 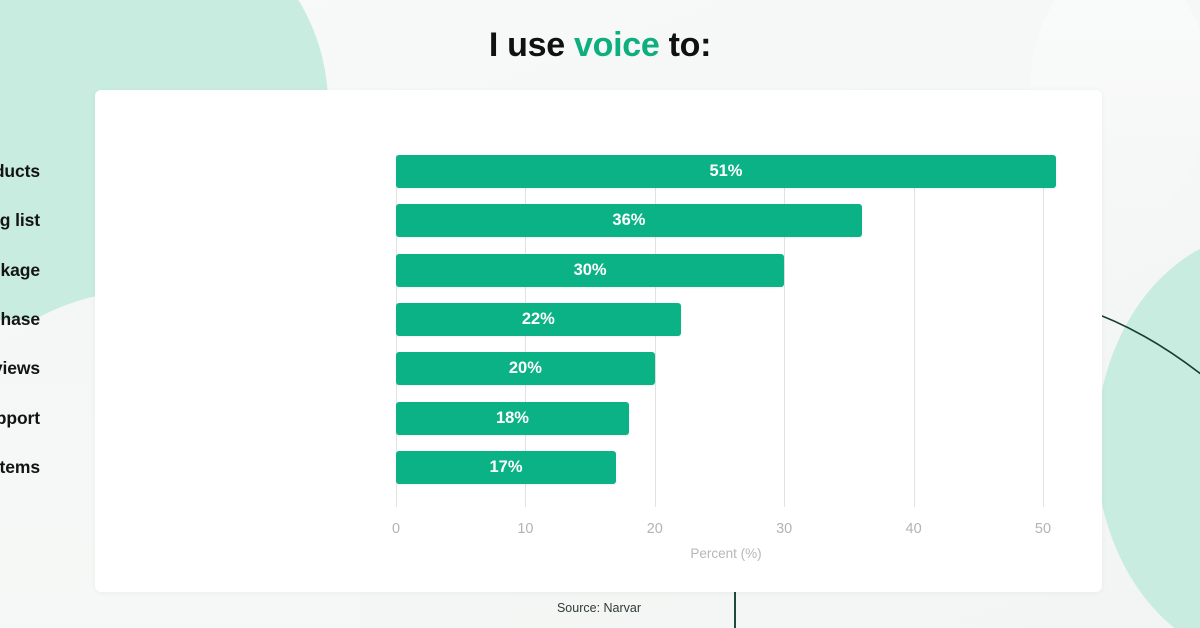 I want to click on page-title: I use voice to:, so click(x=600, y=45).